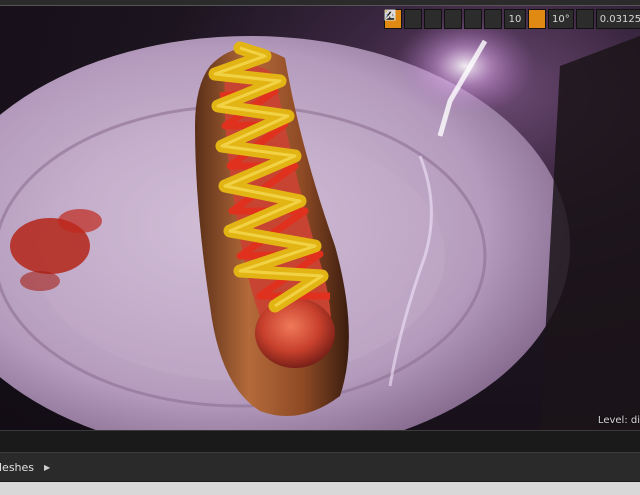  Describe the element at coordinates (561, 19) in the screenshot. I see `rotation-snap-value: 10°` at that location.